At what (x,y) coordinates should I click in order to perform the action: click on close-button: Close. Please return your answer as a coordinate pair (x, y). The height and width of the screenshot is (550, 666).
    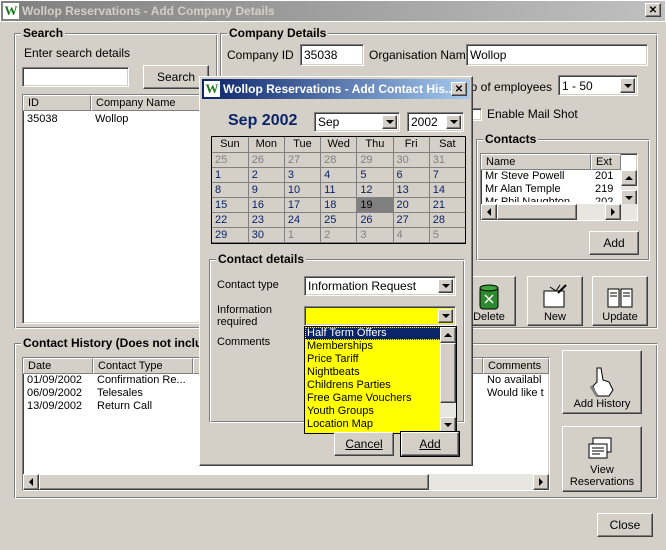
    Looking at the image, I should click on (625, 525).